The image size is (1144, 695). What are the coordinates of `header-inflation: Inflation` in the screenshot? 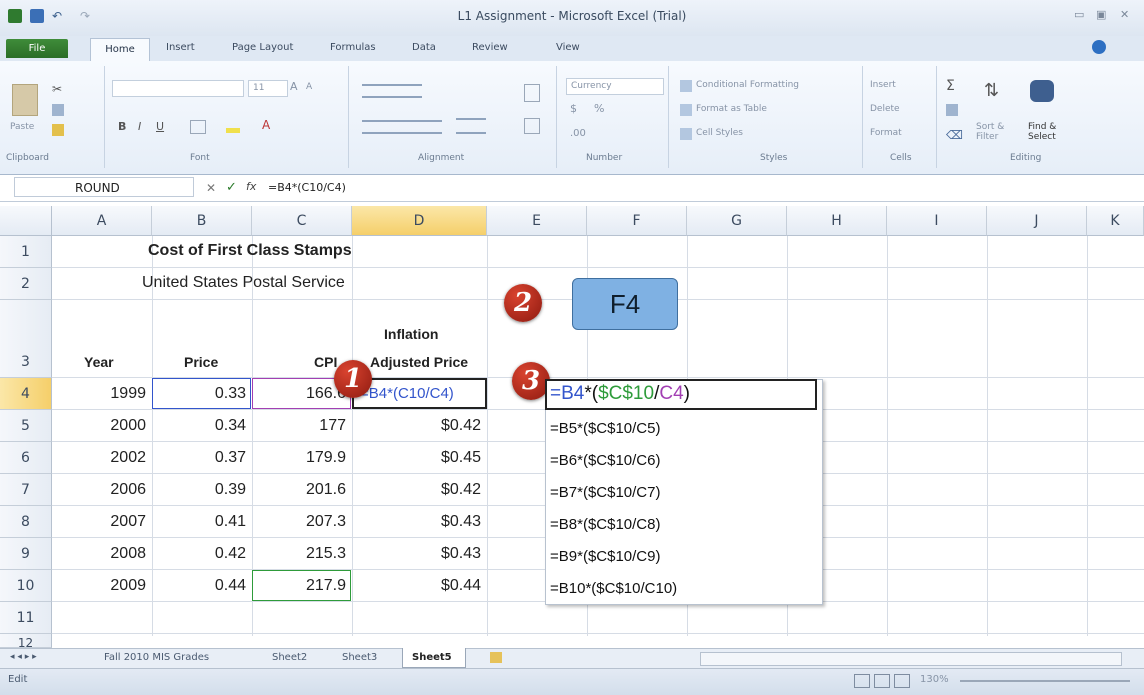 It's located at (411, 334).